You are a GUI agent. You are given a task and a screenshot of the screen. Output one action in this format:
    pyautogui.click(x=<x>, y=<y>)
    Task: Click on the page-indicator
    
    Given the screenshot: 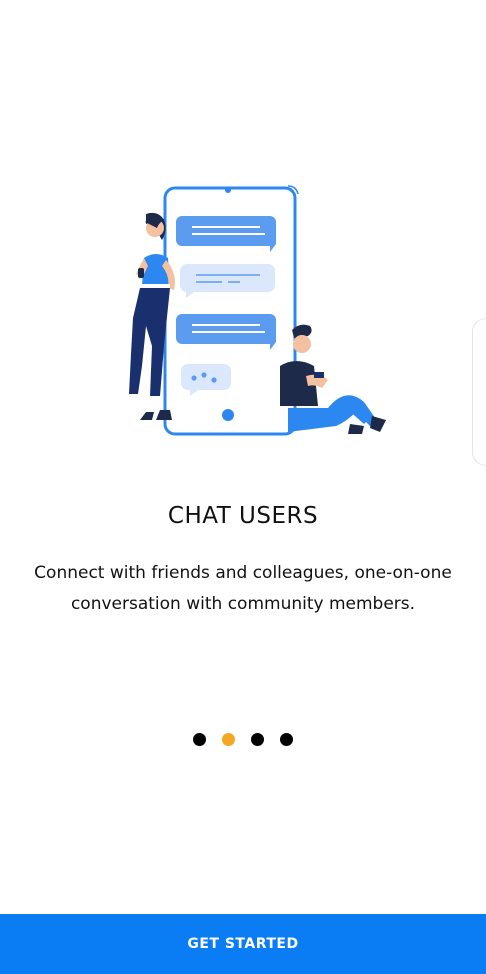 What is the action you would take?
    pyautogui.click(x=243, y=740)
    